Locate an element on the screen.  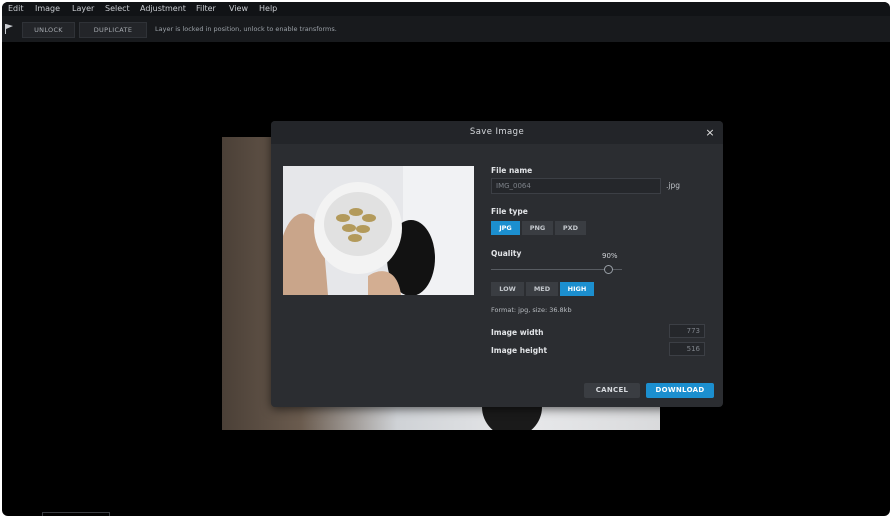
menu-image: Image is located at coordinates (47, 9).